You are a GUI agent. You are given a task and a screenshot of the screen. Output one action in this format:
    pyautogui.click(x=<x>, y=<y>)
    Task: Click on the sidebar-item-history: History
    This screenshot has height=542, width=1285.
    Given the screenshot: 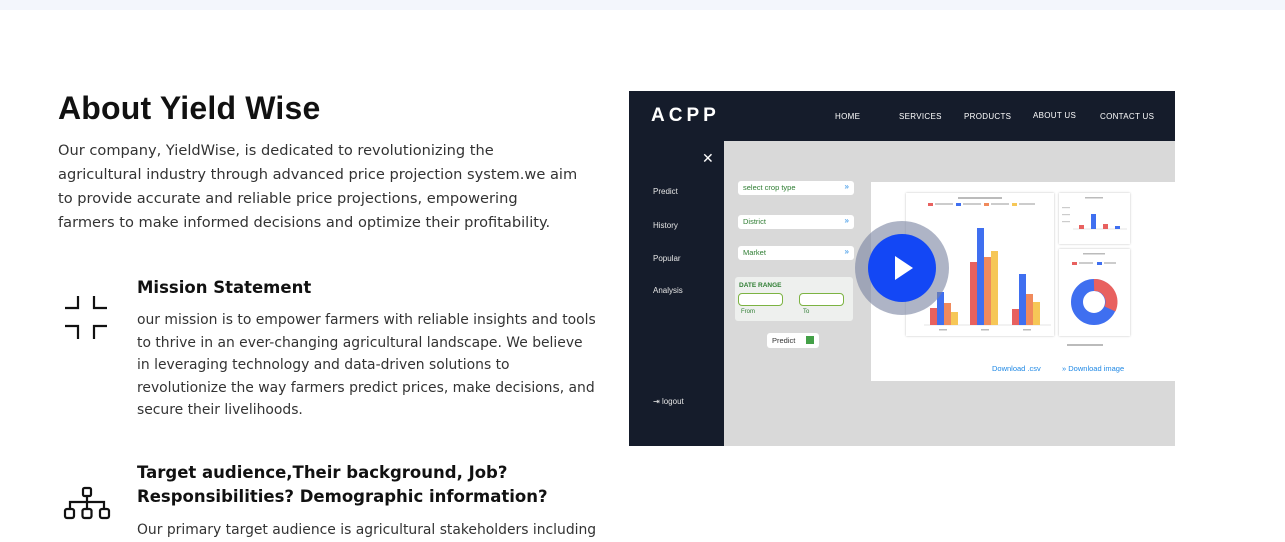 What is the action you would take?
    pyautogui.click(x=665, y=225)
    